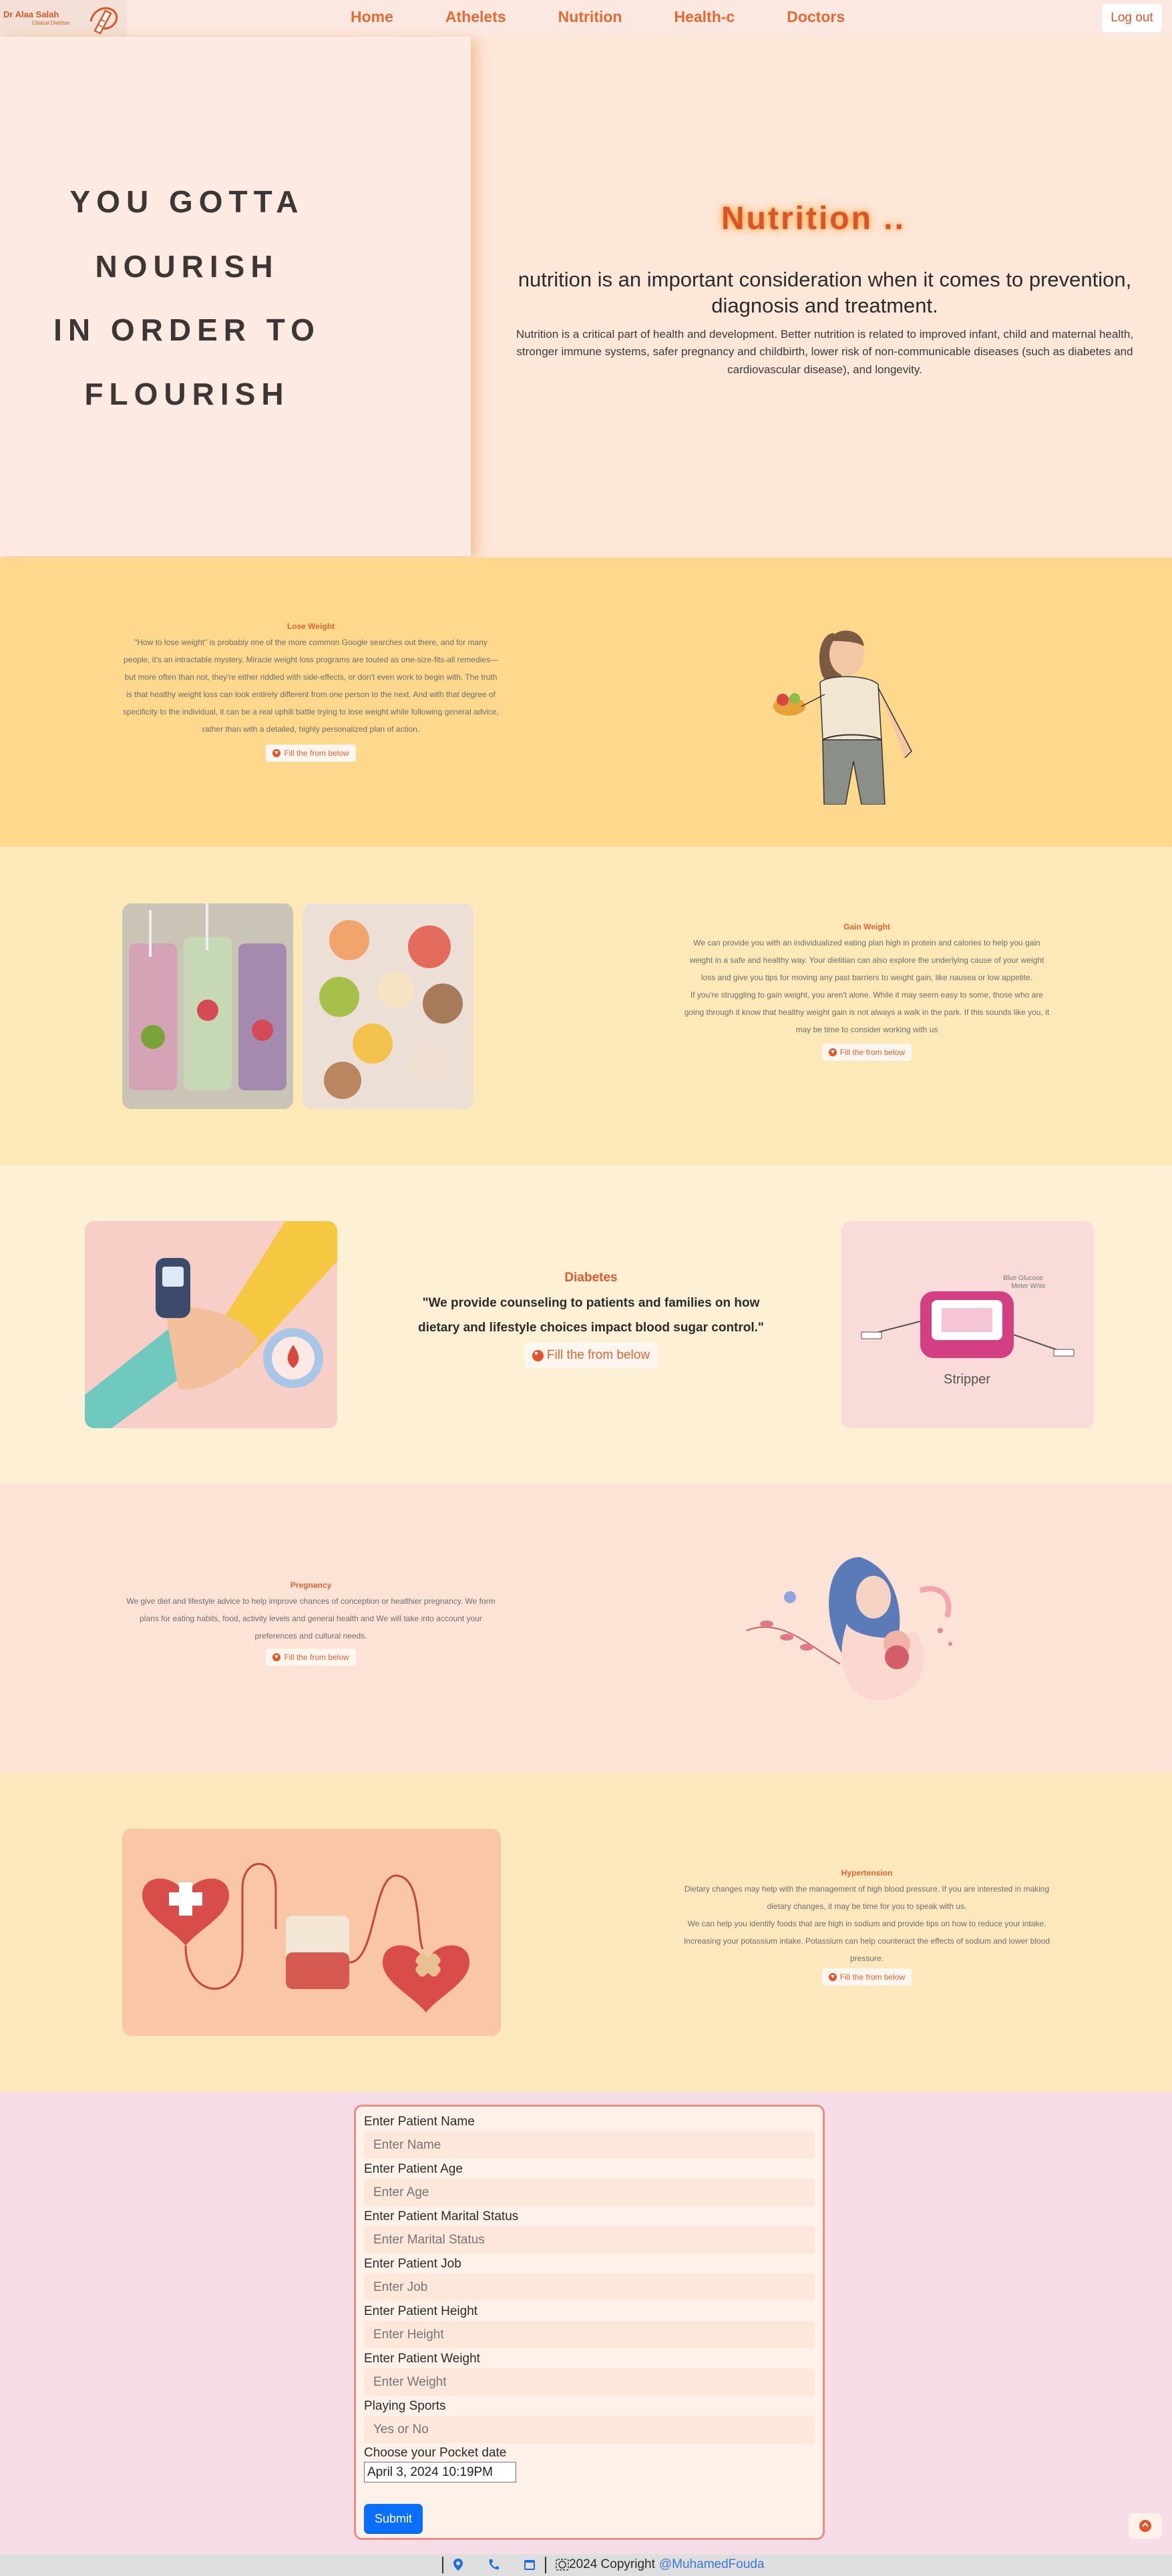 The width and height of the screenshot is (1172, 2576). Describe the element at coordinates (1023, 1278) in the screenshot. I see `meter-label: Blue Glucose` at that location.